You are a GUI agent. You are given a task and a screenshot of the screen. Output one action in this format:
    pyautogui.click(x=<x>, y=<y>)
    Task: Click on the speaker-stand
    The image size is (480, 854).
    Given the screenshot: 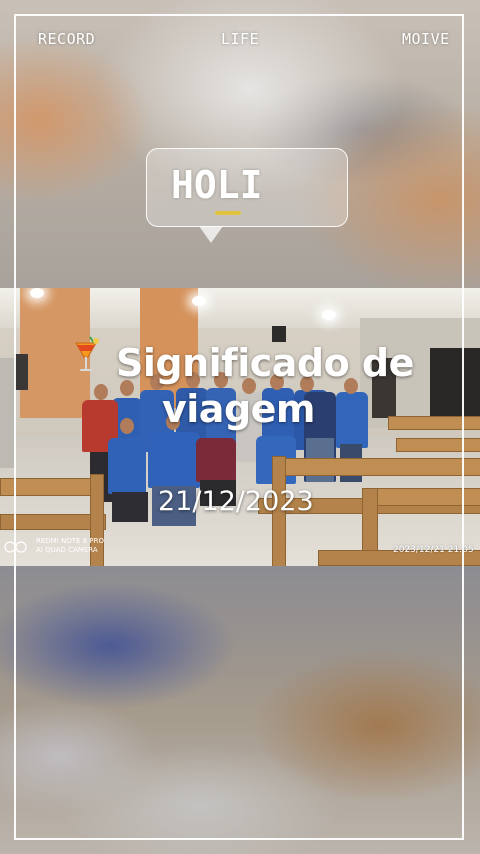 What is the action you would take?
    pyautogui.click(x=7, y=413)
    